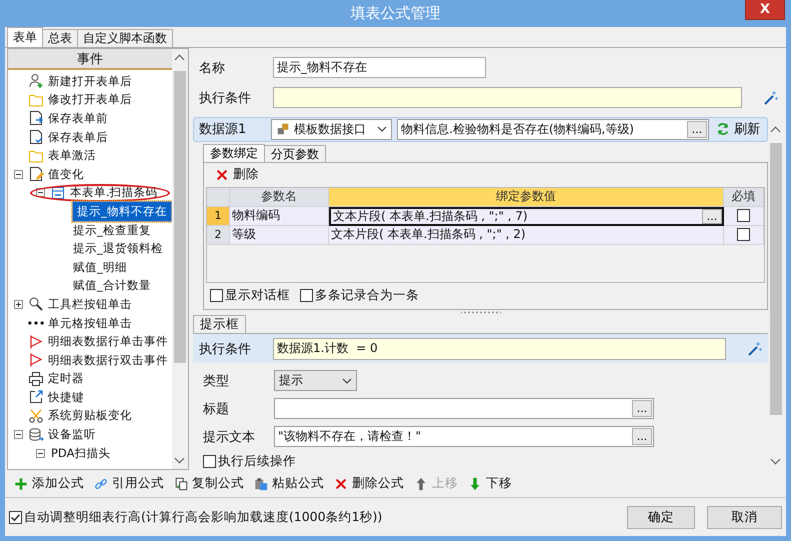 This screenshot has height=541, width=791. Describe the element at coordinates (100, 267) in the screenshot. I see `tree-item: 赋值_明细` at that location.